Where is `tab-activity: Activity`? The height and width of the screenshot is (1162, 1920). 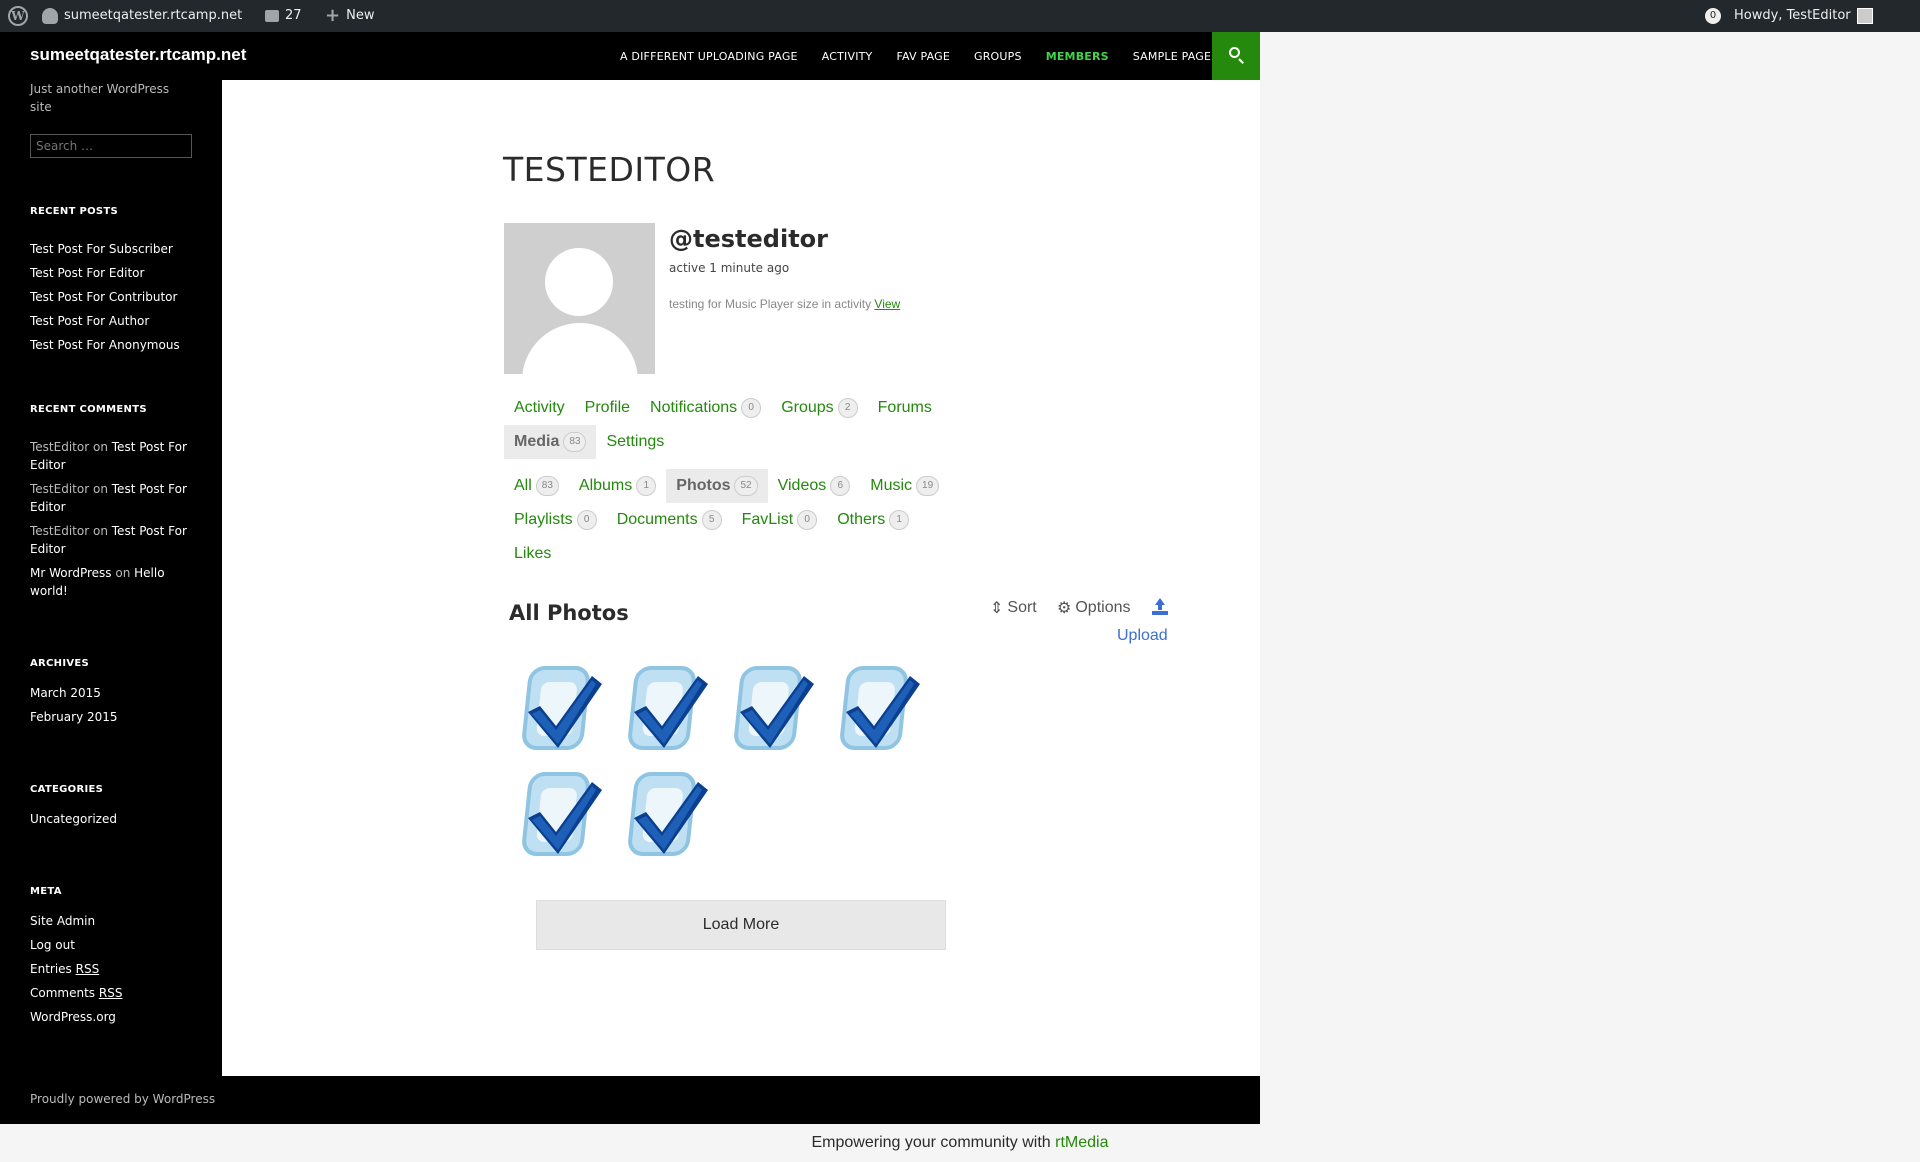
tab-activity: Activity is located at coordinates (539, 408).